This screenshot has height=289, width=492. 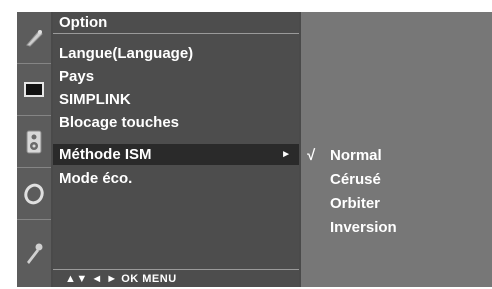 What do you see at coordinates (355, 203) in the screenshot?
I see `submenu-option-label: Orbiter` at bounding box center [355, 203].